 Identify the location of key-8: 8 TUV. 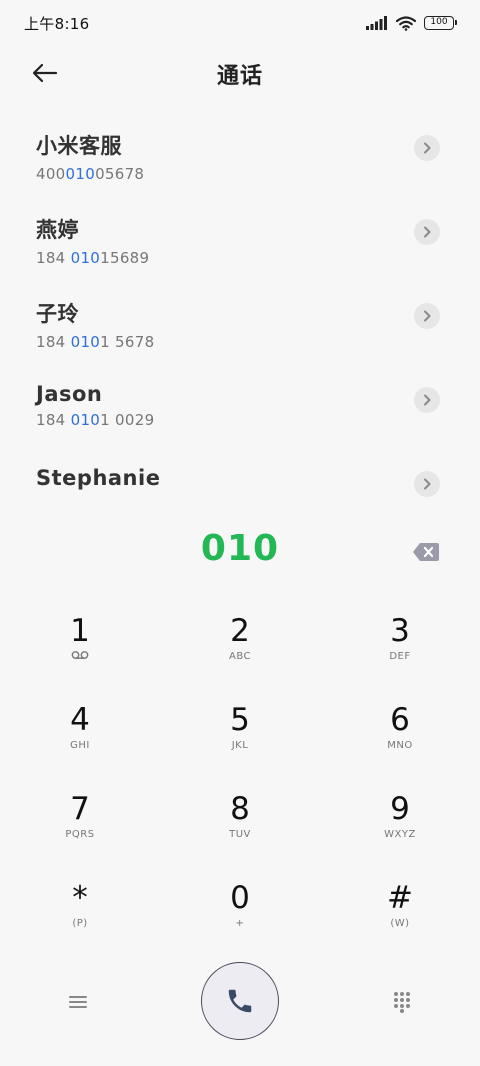
(240, 836).